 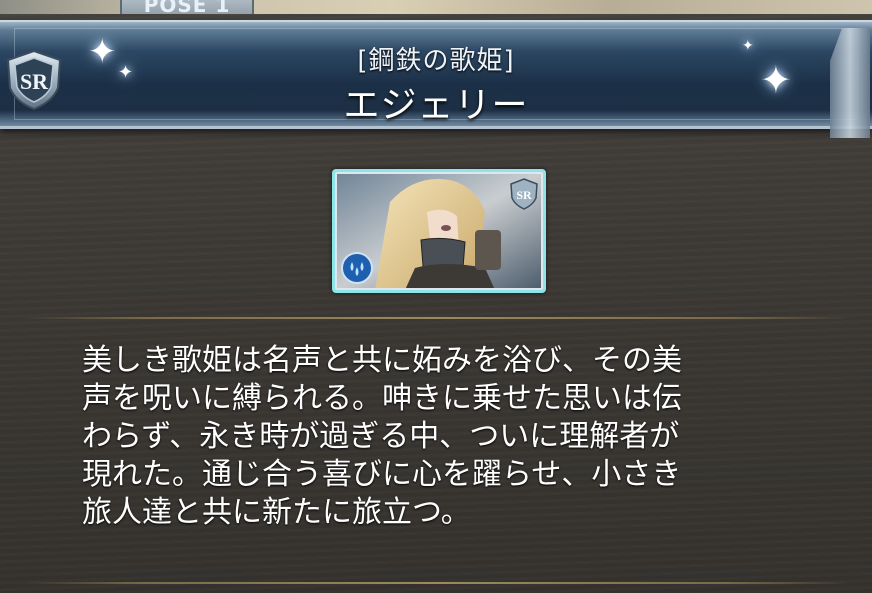 I want to click on thumbnail-rarity-badge: SR, so click(x=524, y=194).